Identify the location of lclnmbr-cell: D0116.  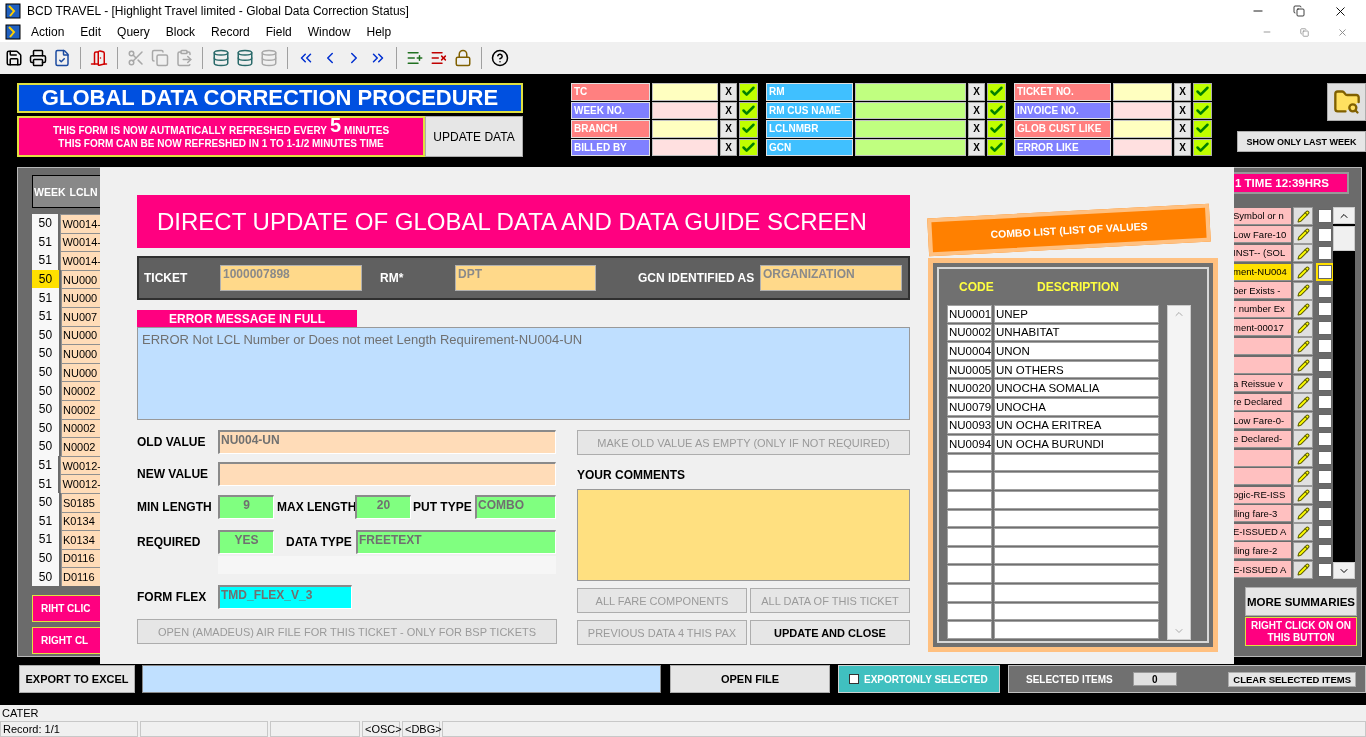
(81, 576).